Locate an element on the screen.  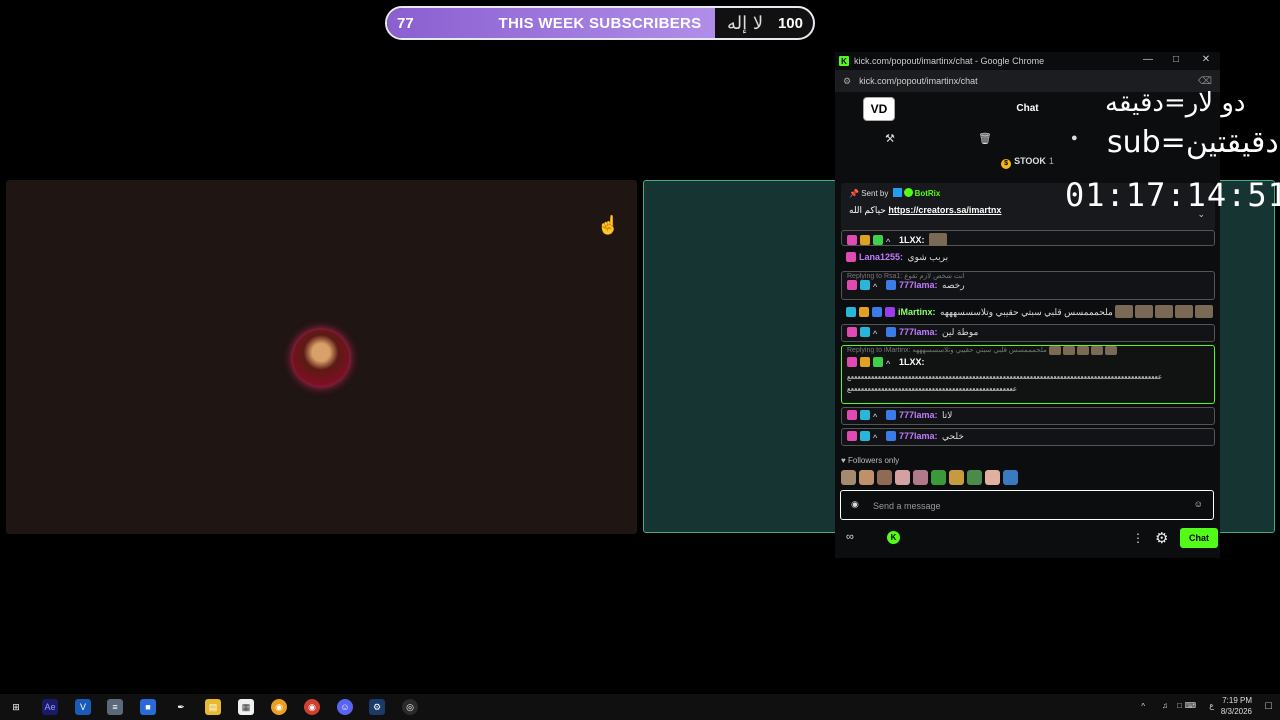
message-composer: ◉ ☺ is located at coordinates (1027, 505).